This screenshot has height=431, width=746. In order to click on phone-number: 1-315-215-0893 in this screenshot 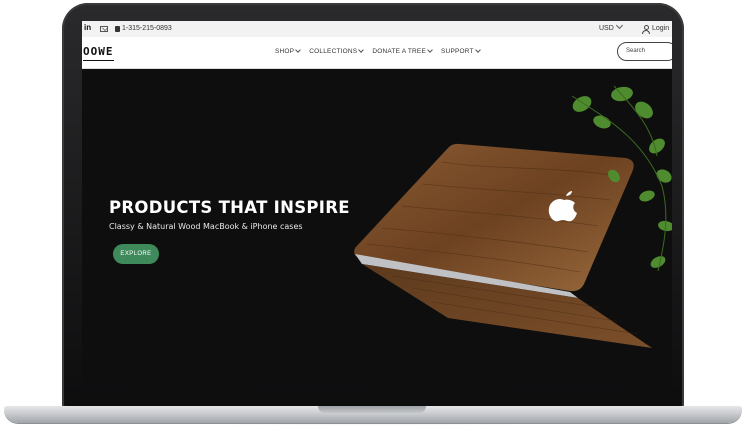, I will do `click(147, 28)`.